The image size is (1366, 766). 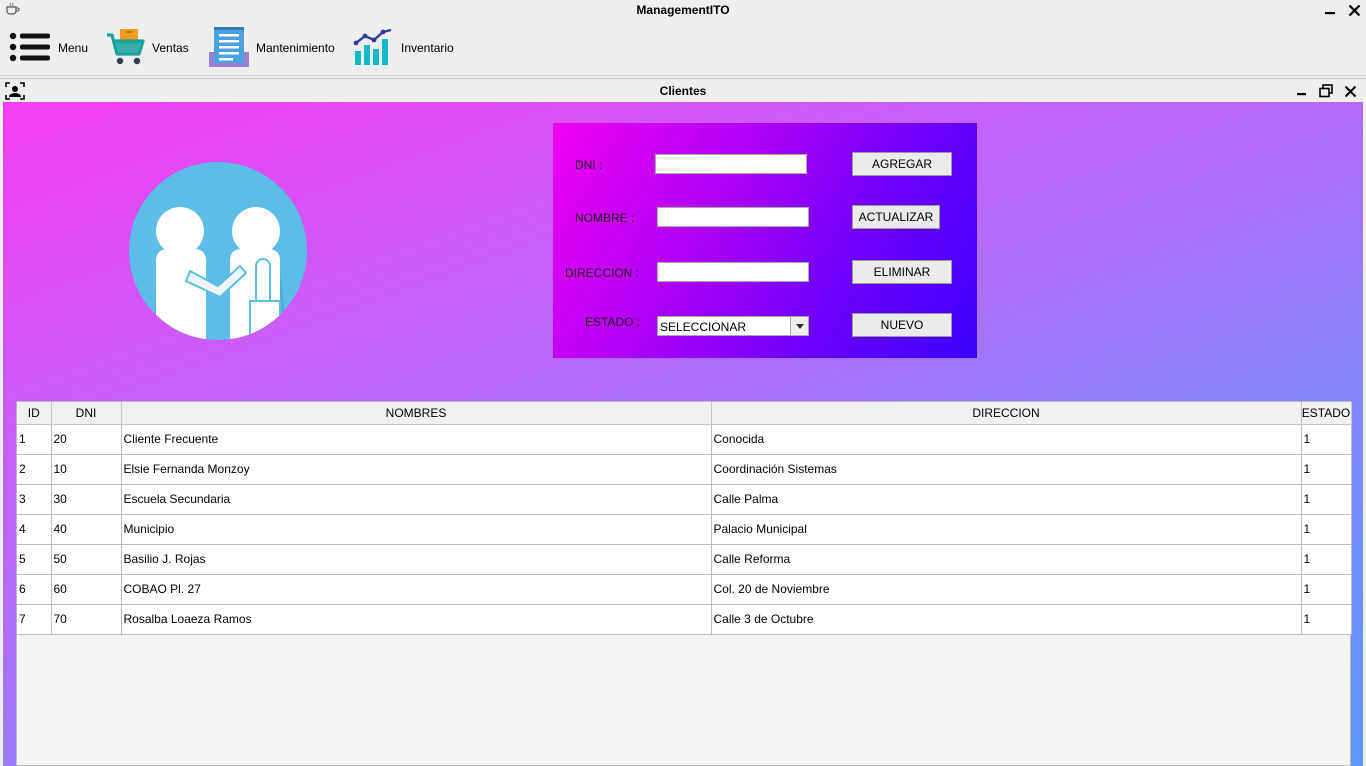 I want to click on dni-input, so click(x=731, y=164).